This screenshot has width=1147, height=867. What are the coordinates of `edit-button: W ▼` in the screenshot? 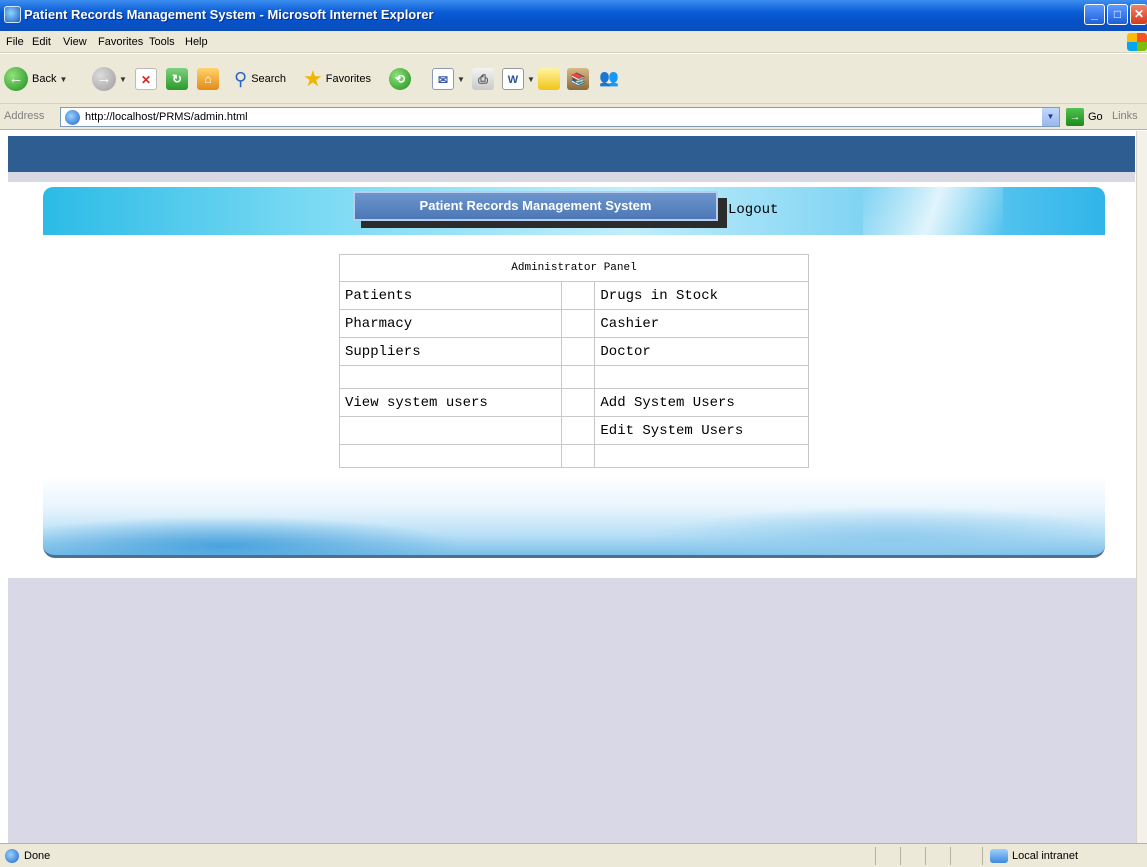 It's located at (518, 79).